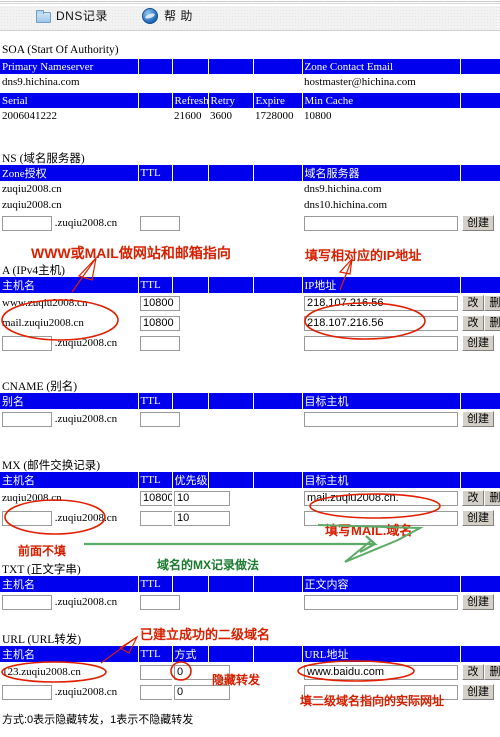 The width and height of the screenshot is (500, 737). What do you see at coordinates (69, 116) in the screenshot?
I see `soa-serial-value: 2006041222` at bounding box center [69, 116].